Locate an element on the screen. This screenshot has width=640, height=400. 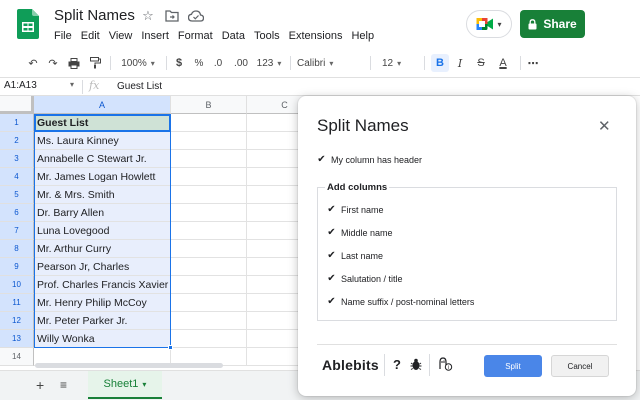
cloud-status-icon is located at coordinates (196, 16).